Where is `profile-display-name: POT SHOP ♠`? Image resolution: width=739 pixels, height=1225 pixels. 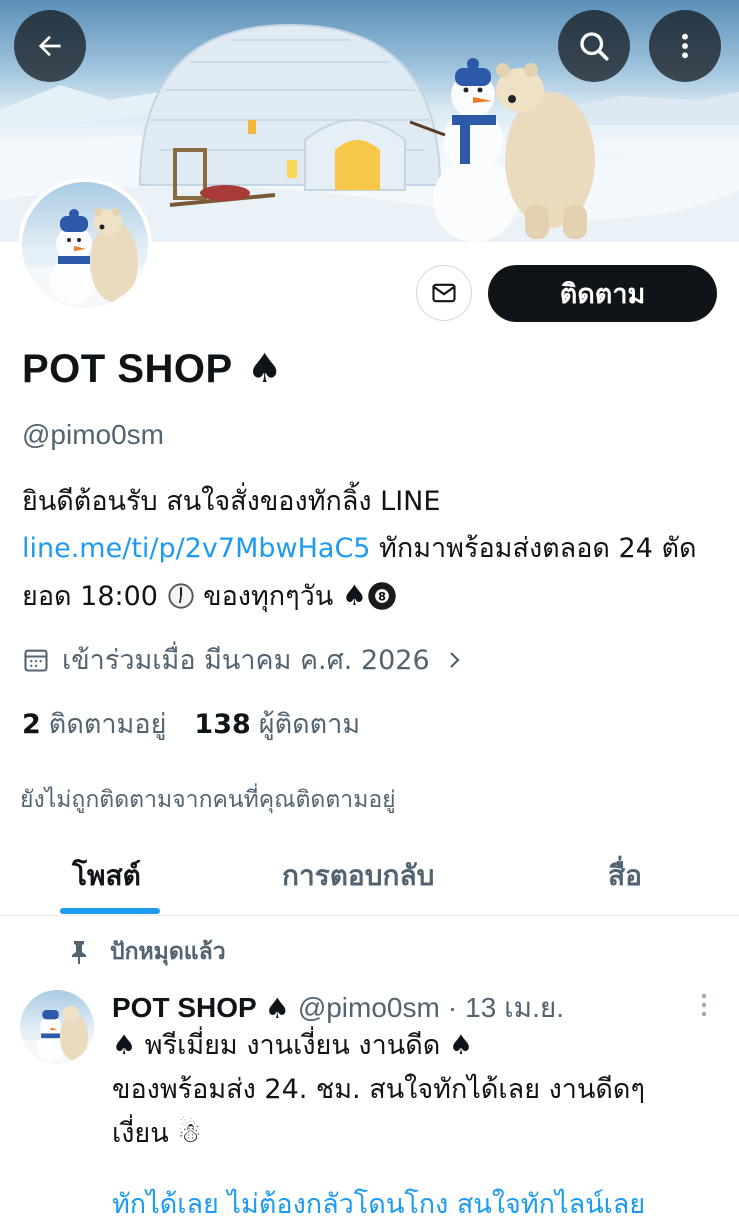
profile-display-name: POT SHOP ♠ is located at coordinates (152, 369).